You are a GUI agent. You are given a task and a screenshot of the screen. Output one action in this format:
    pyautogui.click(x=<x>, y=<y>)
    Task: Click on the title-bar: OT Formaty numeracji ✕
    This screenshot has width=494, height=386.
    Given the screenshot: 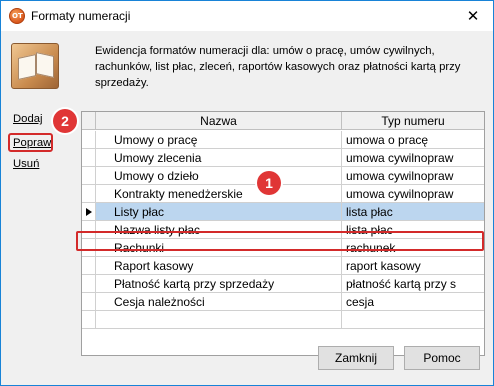 What is the action you would take?
    pyautogui.click(x=247, y=16)
    